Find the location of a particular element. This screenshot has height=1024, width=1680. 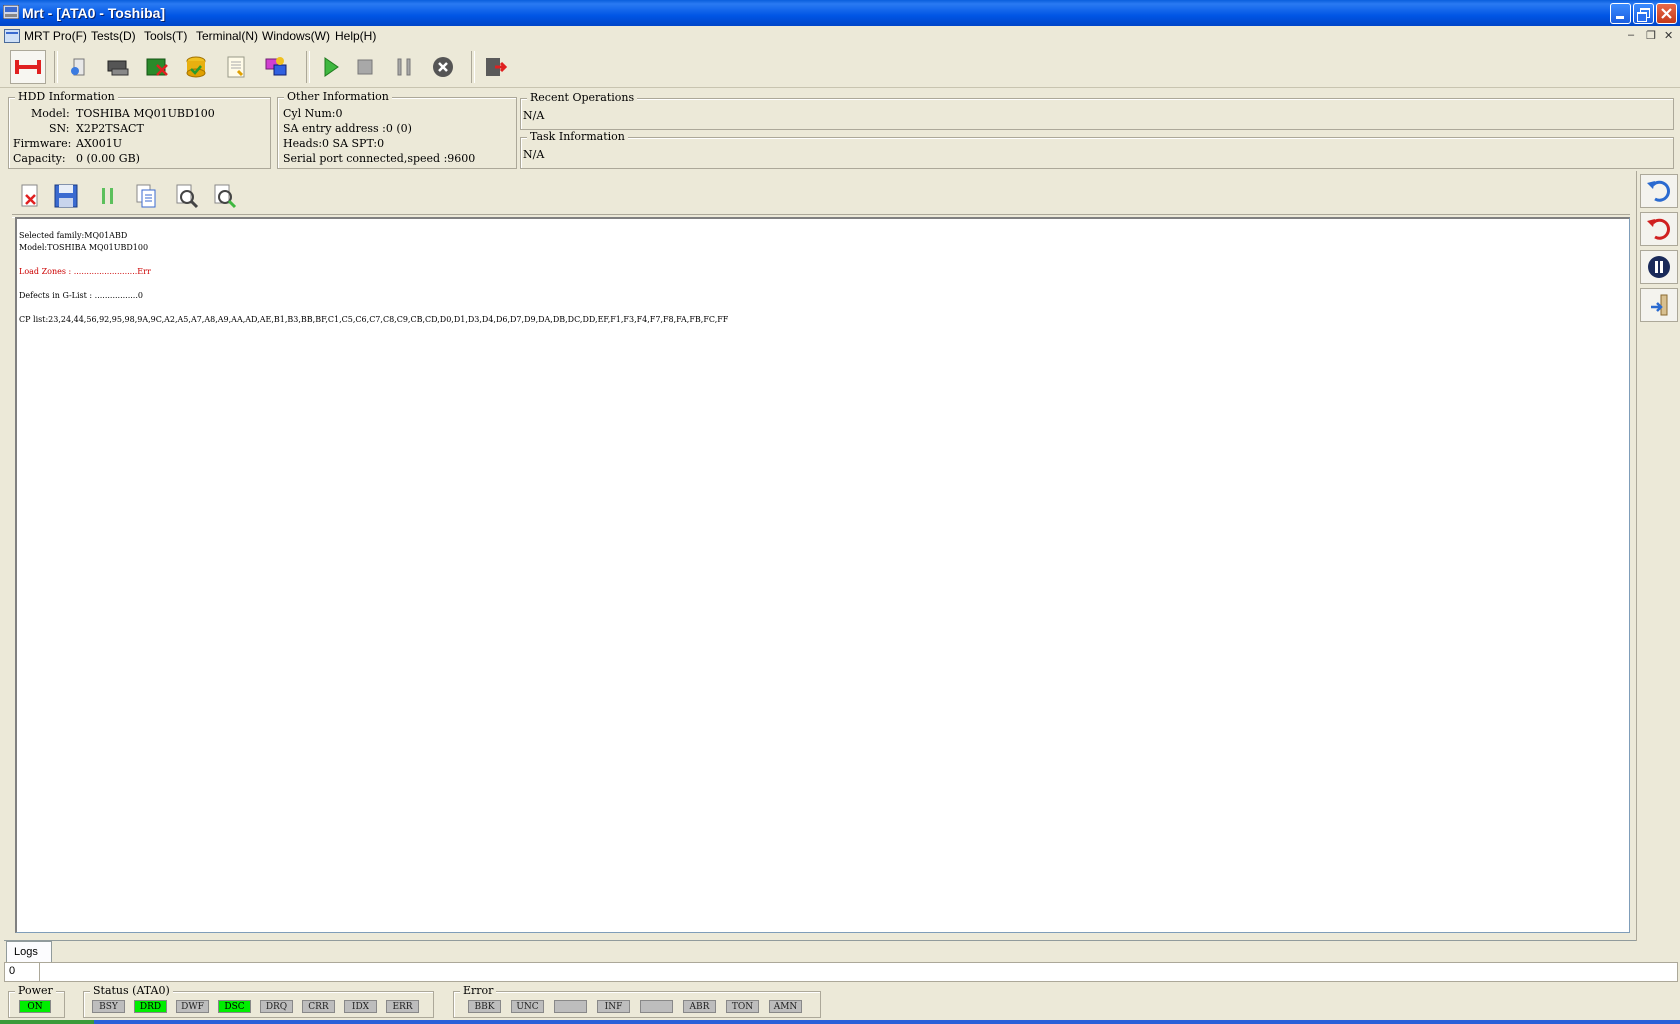

redo-arrow-icon is located at coordinates (1659, 229).